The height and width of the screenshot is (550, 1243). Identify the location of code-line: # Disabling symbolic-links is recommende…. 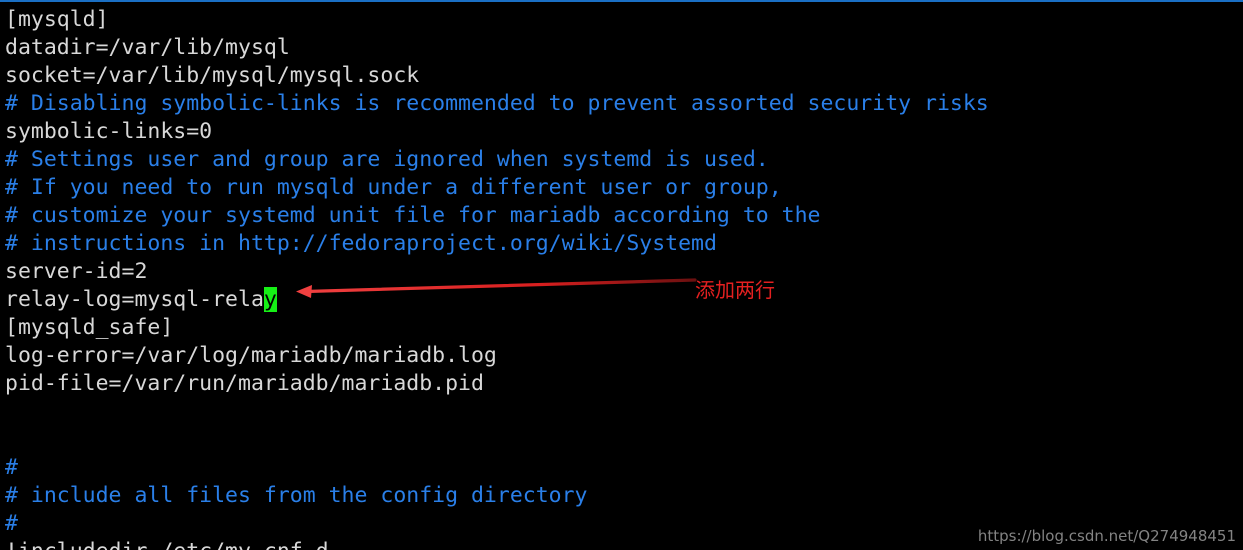
(624, 104).